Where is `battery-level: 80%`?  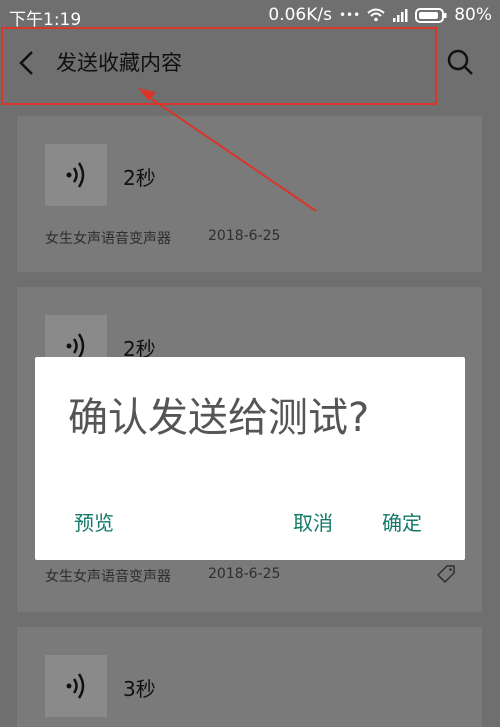
battery-level: 80% is located at coordinates (473, 15).